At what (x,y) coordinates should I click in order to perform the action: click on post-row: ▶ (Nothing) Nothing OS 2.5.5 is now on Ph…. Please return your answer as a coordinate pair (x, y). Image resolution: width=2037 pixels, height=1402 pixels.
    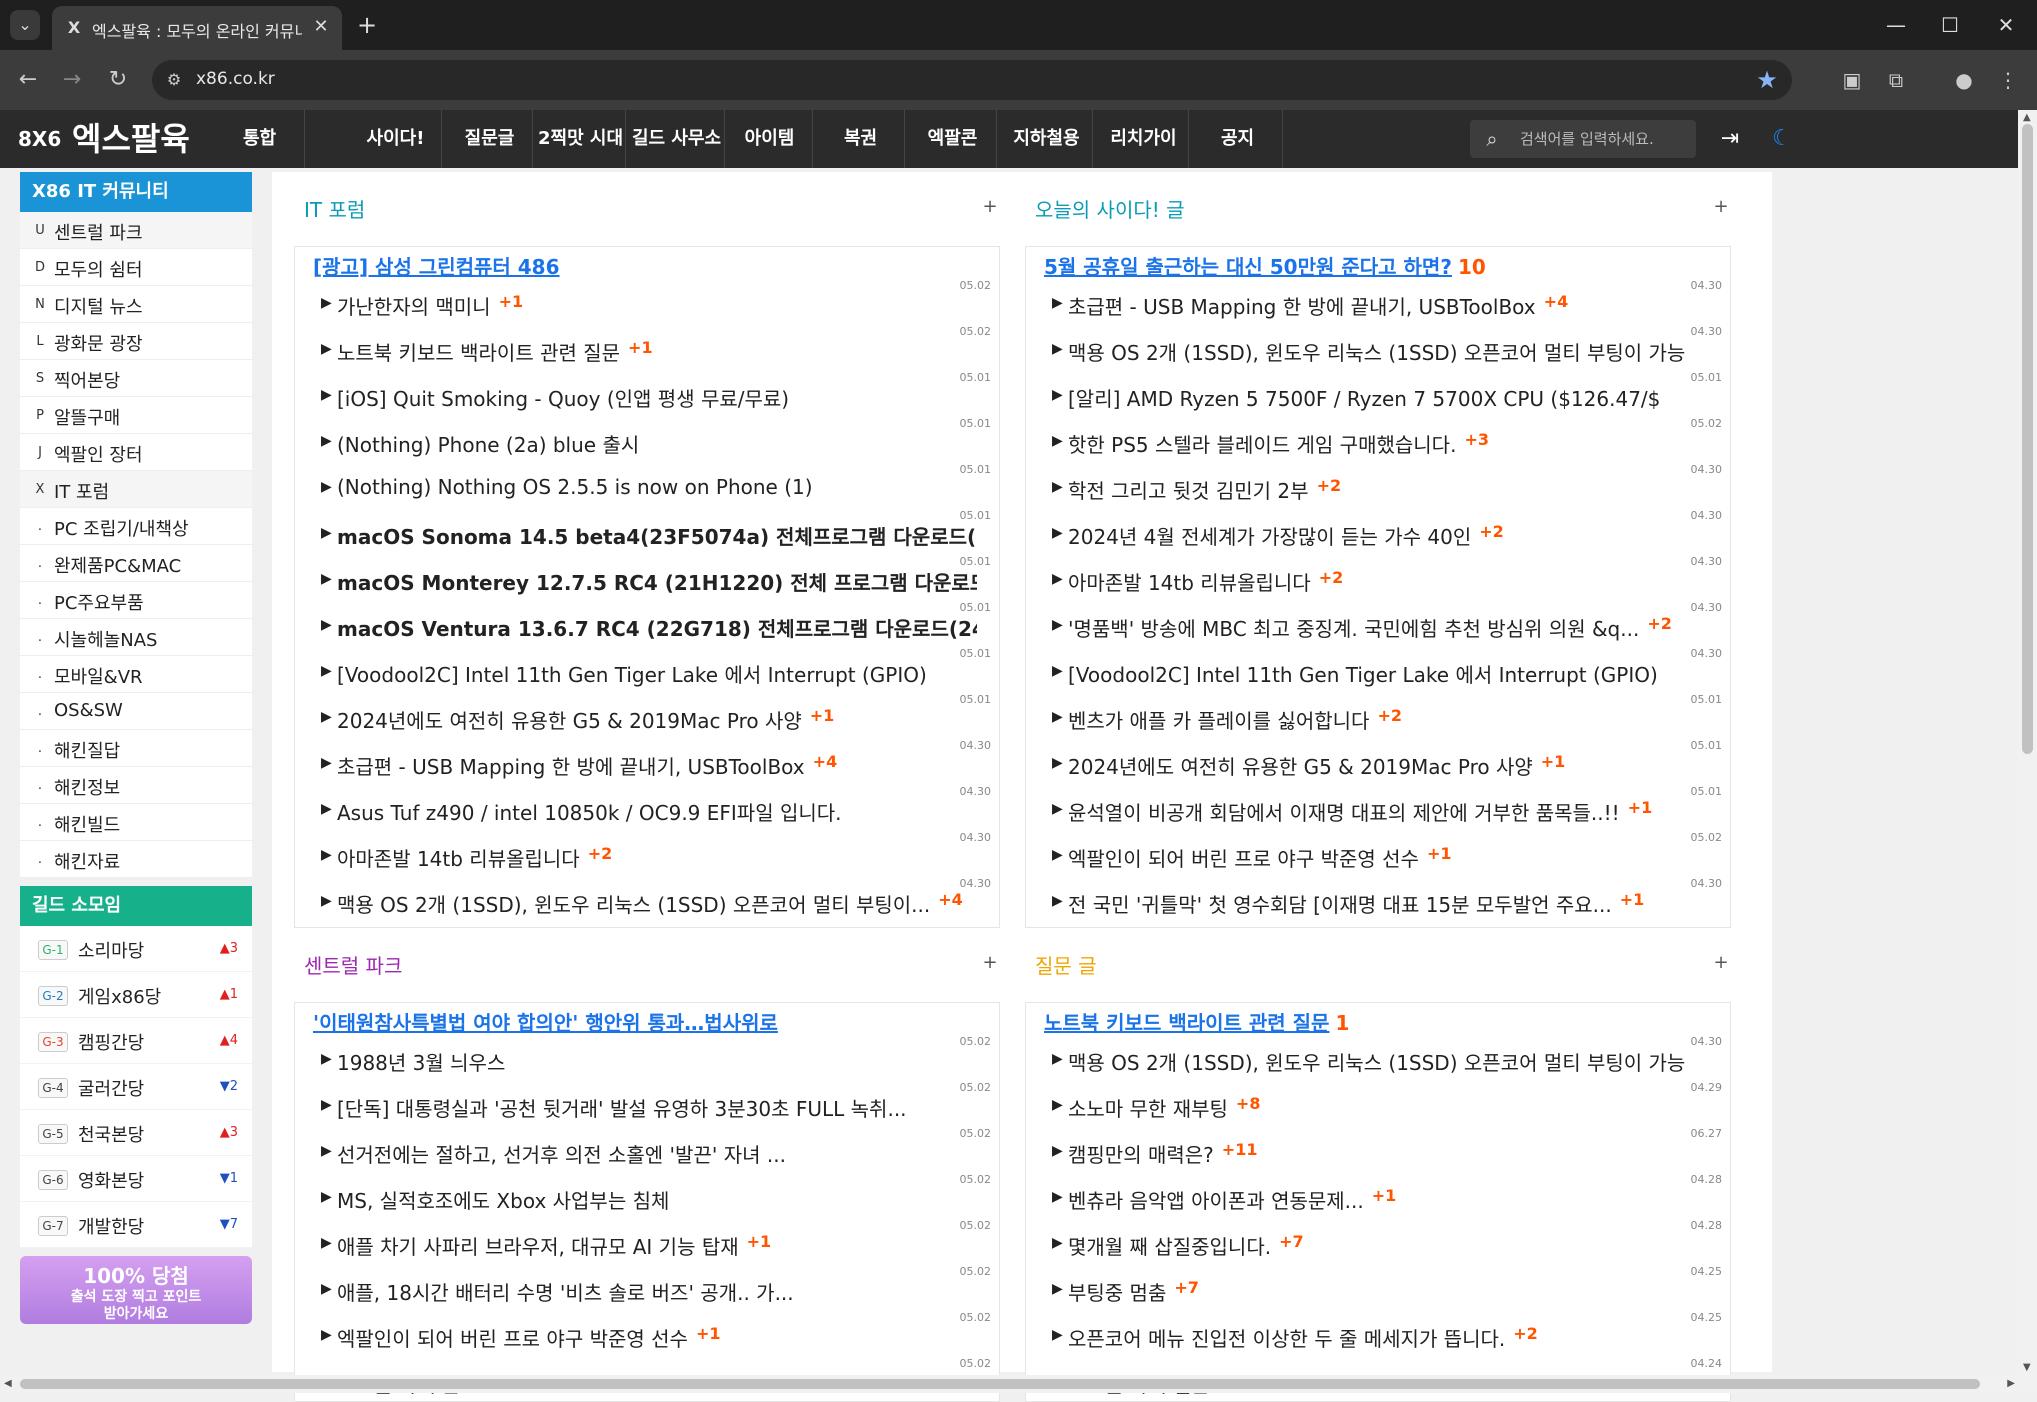
    Looking at the image, I should click on (656, 488).